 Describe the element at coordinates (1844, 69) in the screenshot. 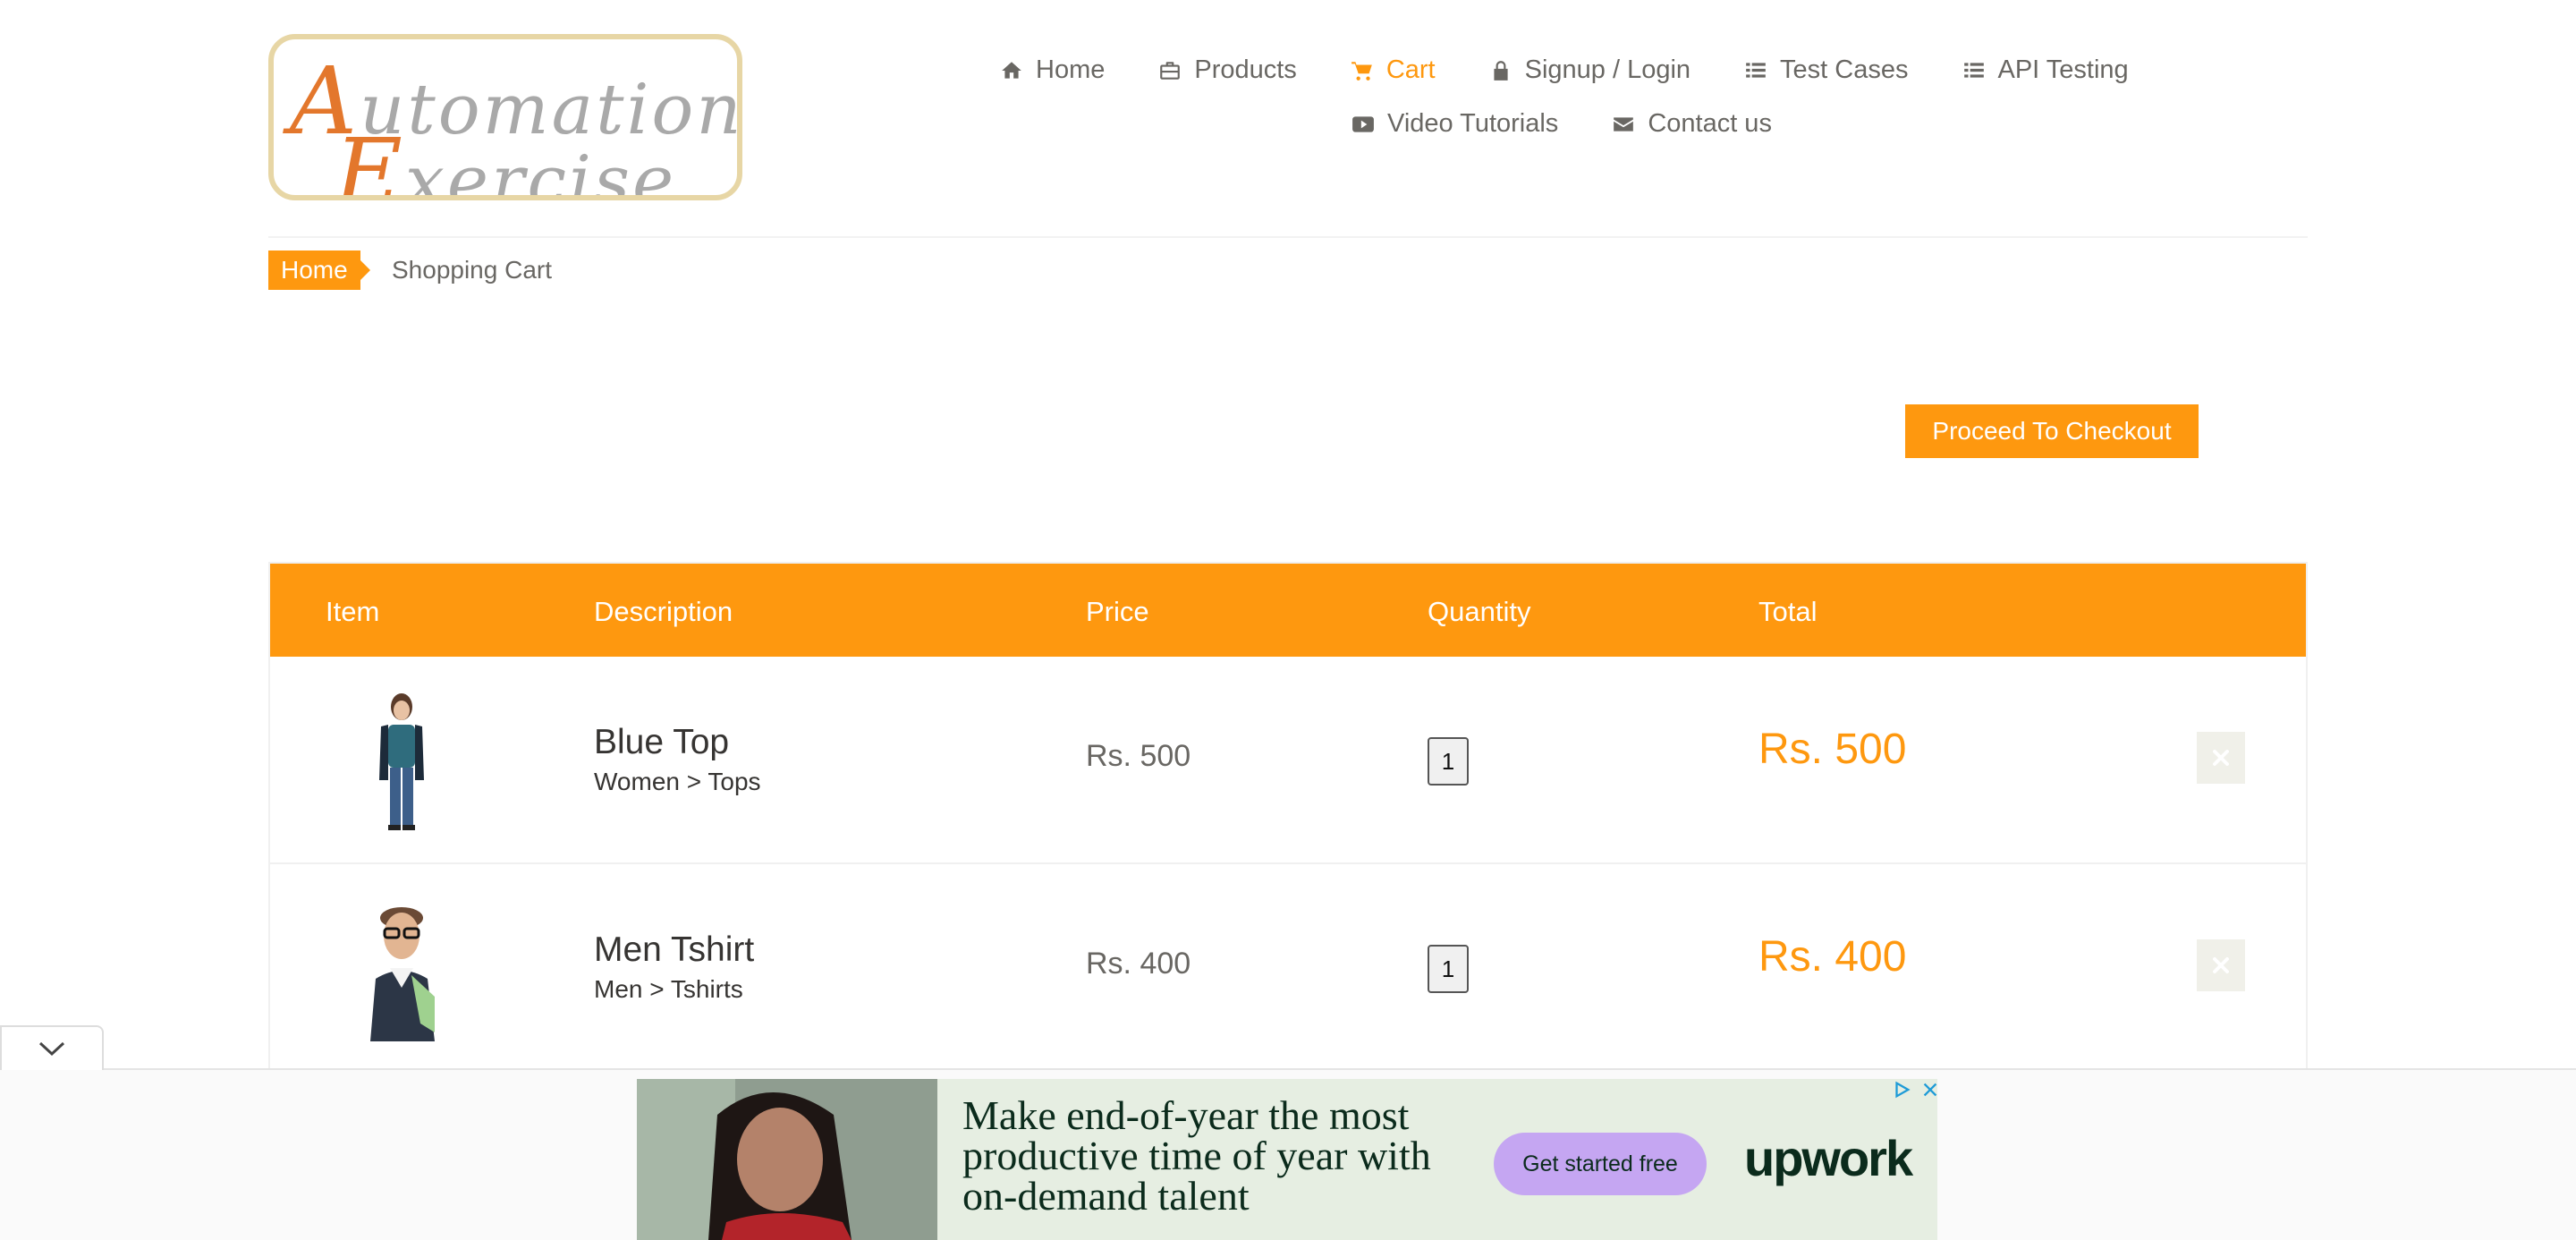

I see `nav-test-cases-label: Test Cases` at that location.